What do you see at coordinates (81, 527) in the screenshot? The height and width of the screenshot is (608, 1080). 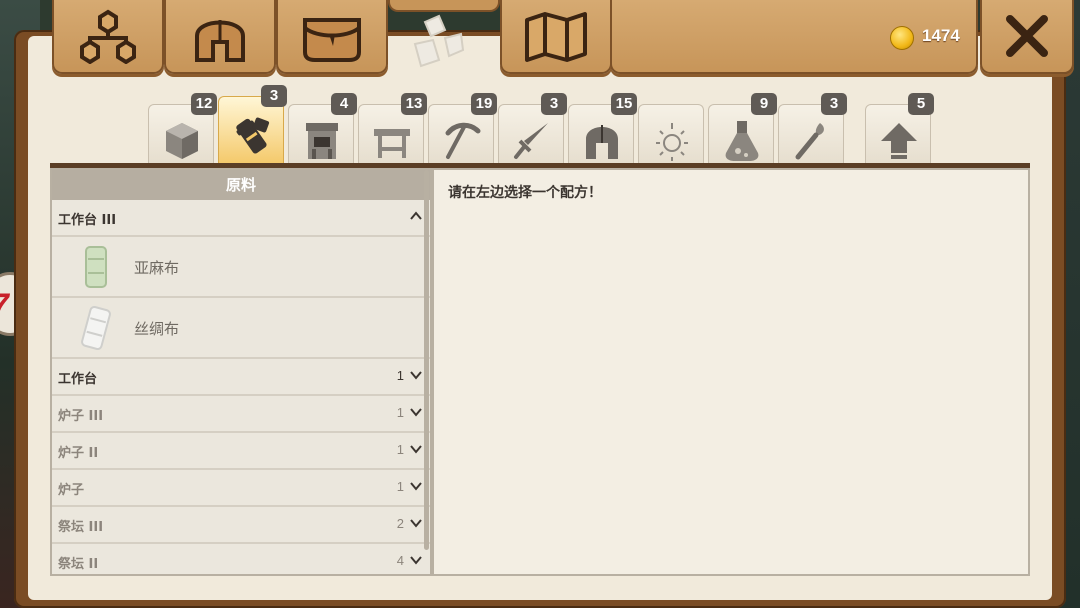 I see `group-title: 祭坛 III` at bounding box center [81, 527].